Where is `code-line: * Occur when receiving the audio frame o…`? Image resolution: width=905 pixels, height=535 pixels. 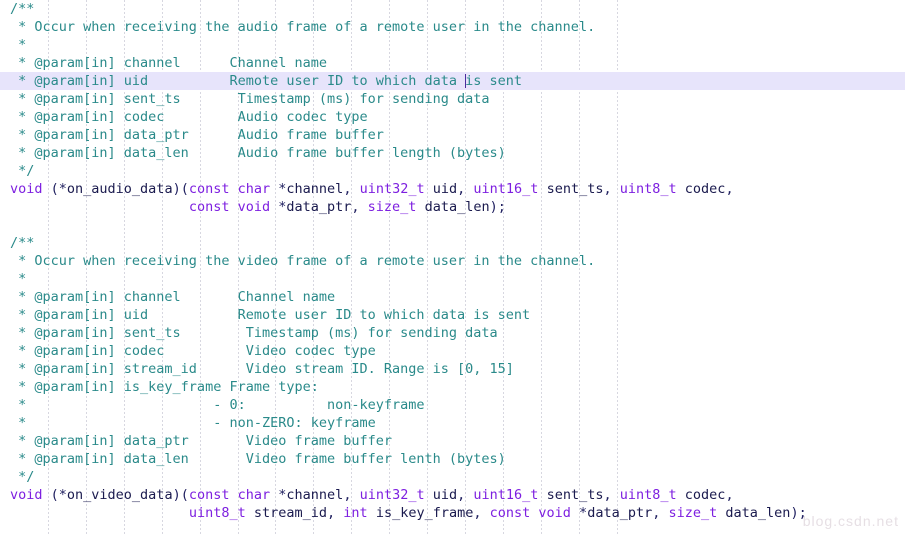 code-line: * Occur when receiving the audio frame o… is located at coordinates (297, 27).